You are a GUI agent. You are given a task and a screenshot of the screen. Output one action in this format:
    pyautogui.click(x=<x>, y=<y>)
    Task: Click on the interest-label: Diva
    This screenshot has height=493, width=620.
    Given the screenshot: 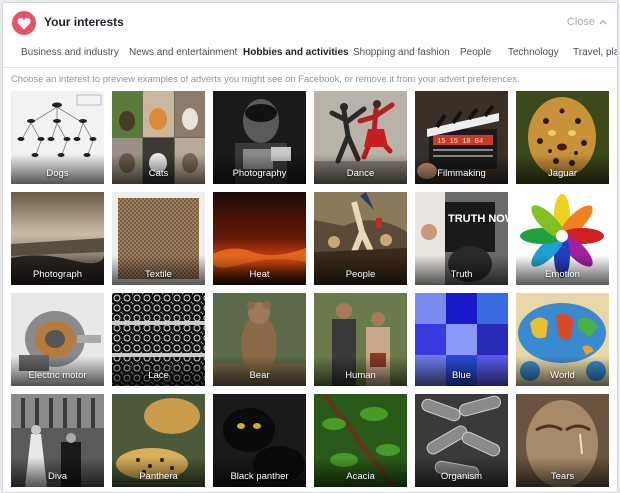 What is the action you would take?
    pyautogui.click(x=57, y=476)
    